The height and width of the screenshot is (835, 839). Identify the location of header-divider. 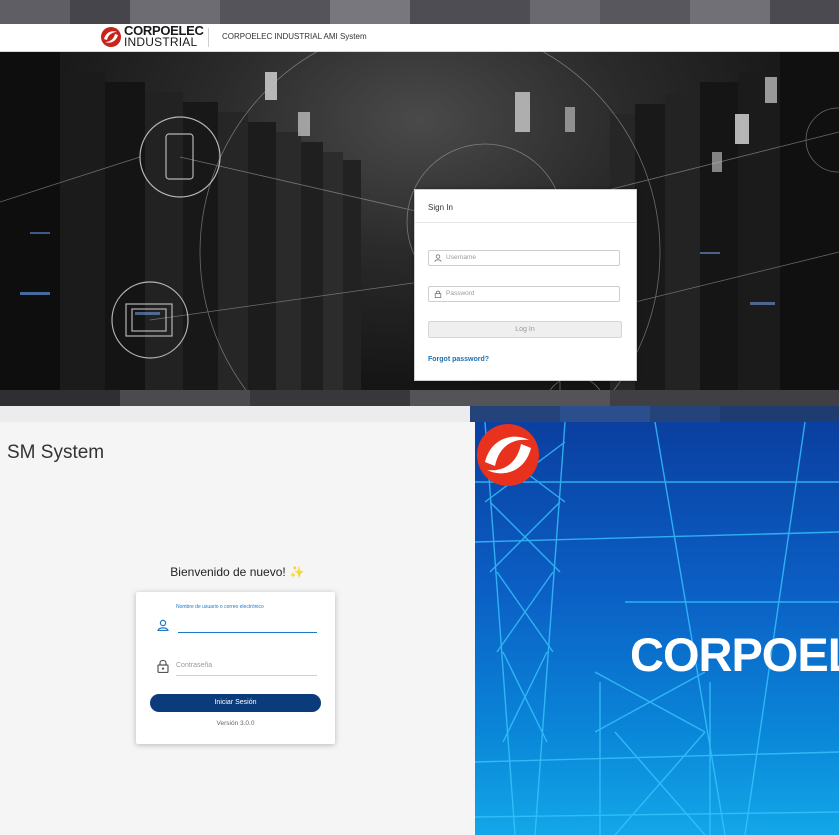
(208, 37).